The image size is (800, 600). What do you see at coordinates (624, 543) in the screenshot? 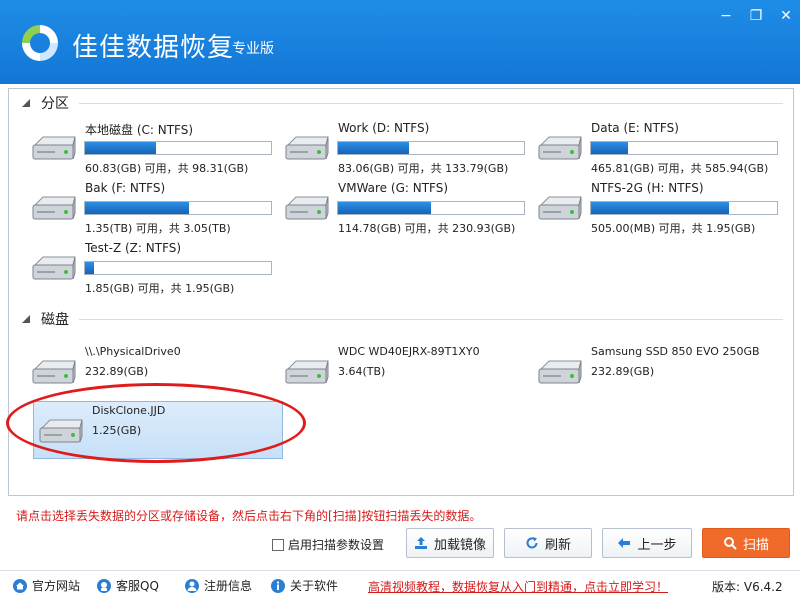
I see `arrow-left-icon` at bounding box center [624, 543].